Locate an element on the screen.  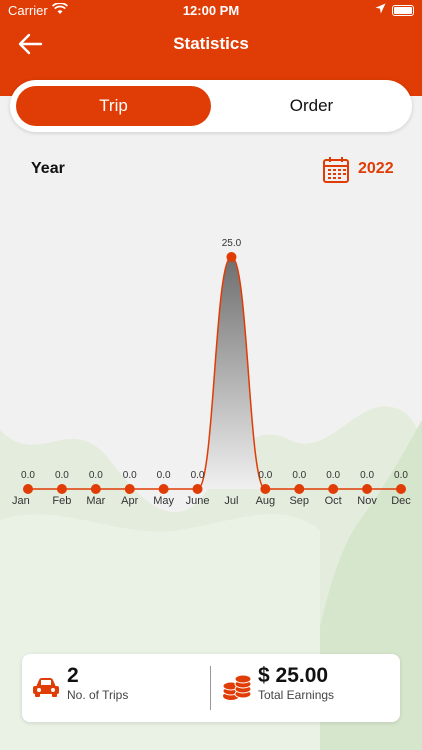
x-tick-label: Dec is located at coordinates (401, 501).